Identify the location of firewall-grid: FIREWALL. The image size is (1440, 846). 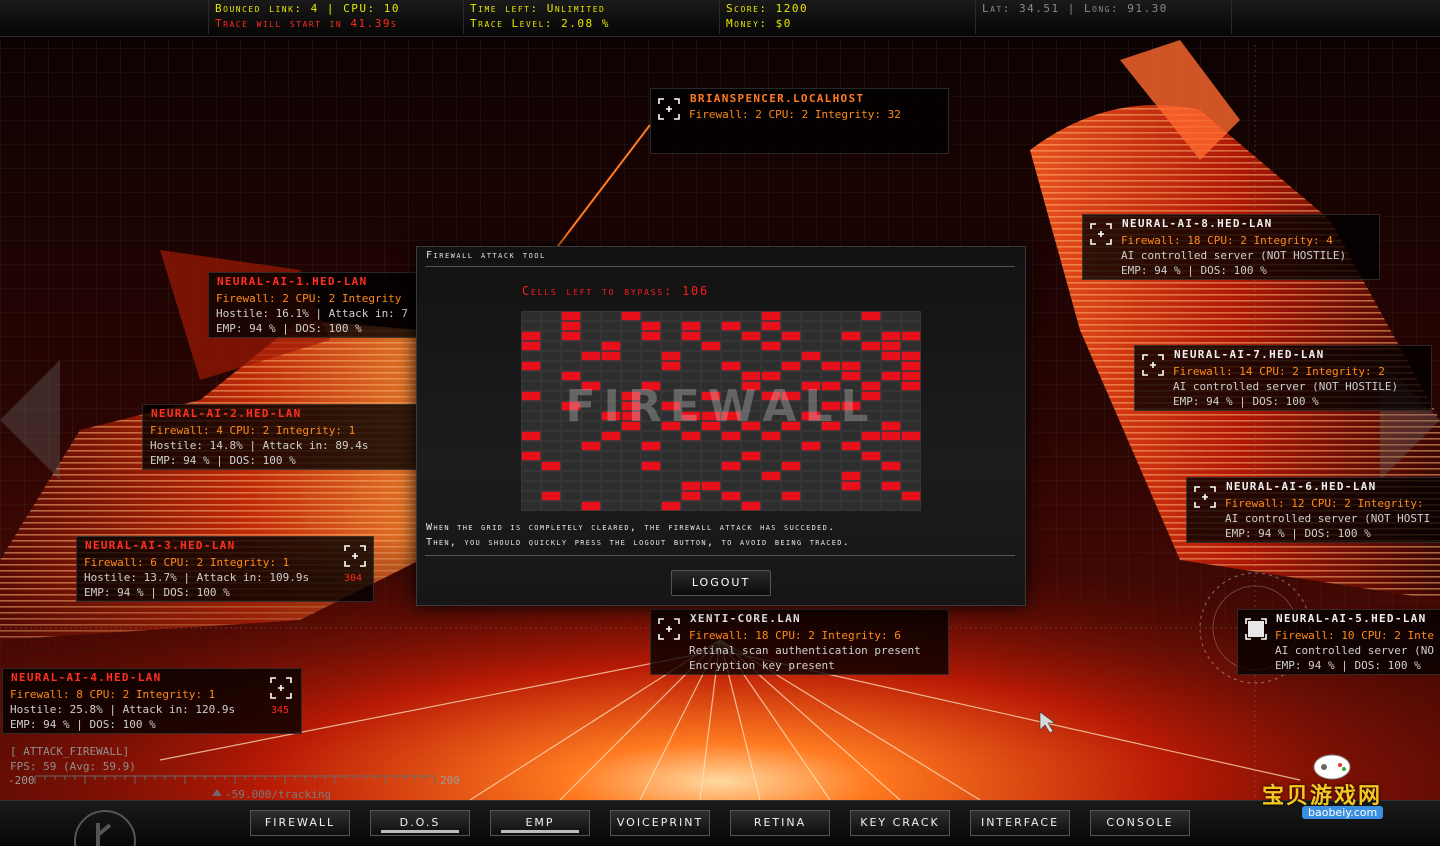
(721, 411).